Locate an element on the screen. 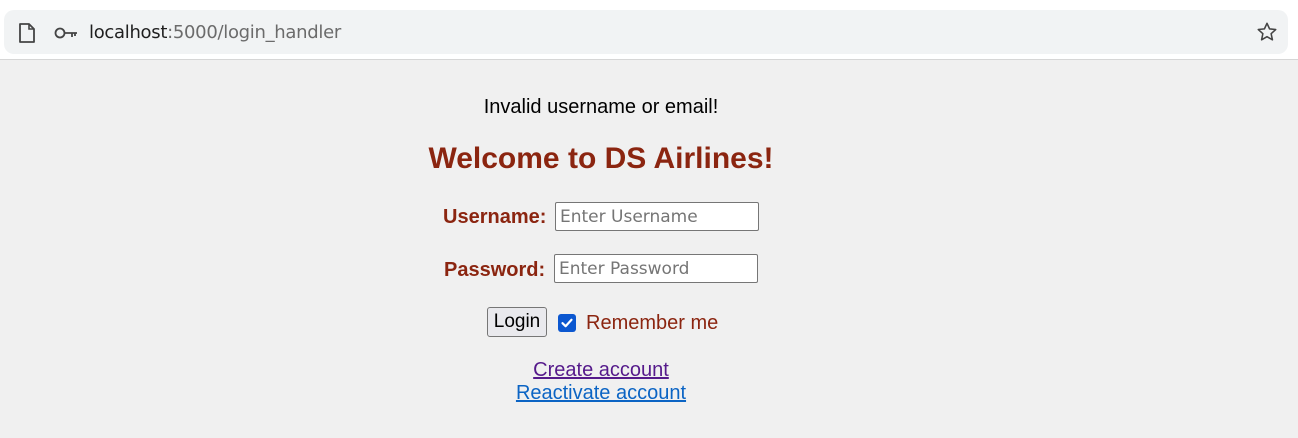 Image resolution: width=1298 pixels, height=438 pixels. url-text: localhost:5000/login_handler is located at coordinates (215, 33).